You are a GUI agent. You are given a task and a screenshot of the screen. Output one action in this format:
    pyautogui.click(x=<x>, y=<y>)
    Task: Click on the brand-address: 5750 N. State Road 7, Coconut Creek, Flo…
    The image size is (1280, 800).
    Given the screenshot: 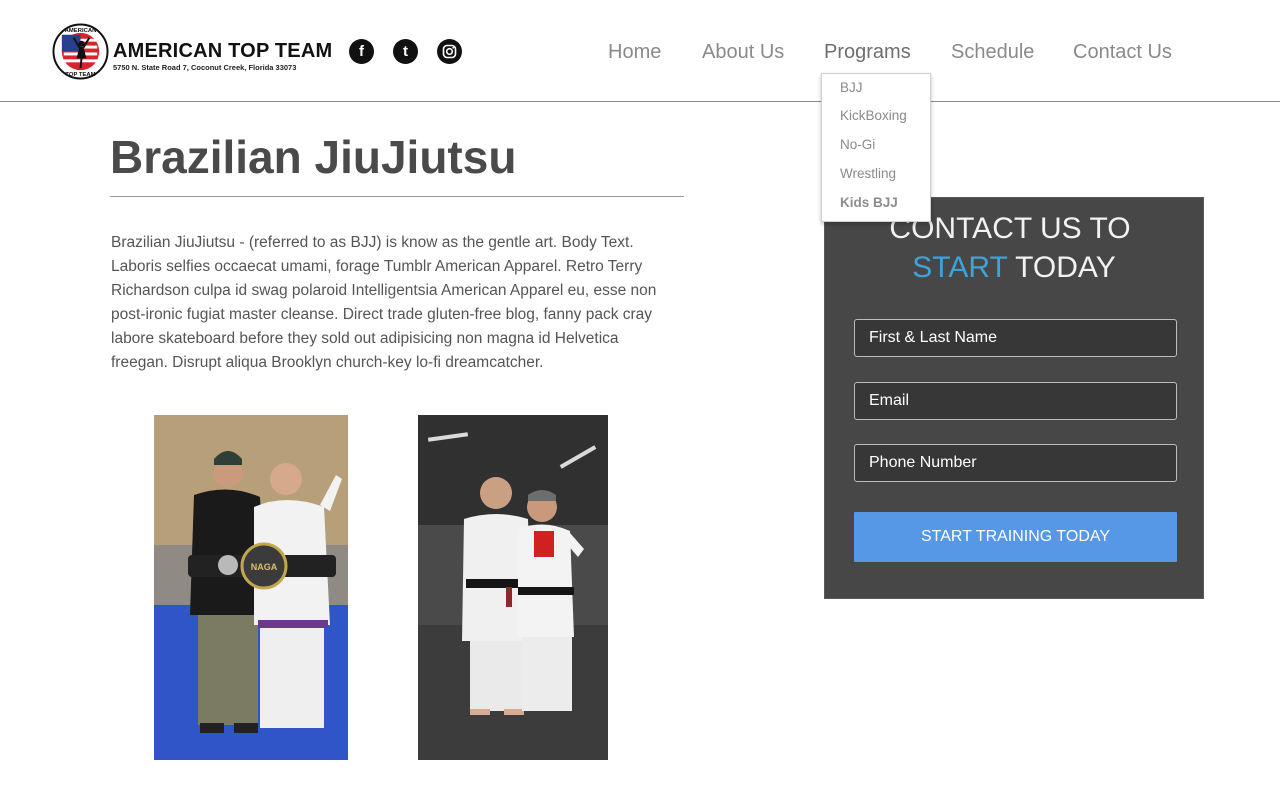 What is the action you would take?
    pyautogui.click(x=205, y=67)
    